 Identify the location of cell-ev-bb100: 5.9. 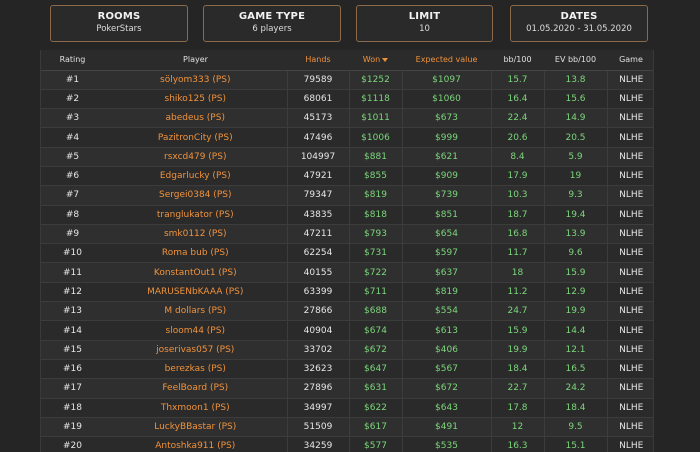
(576, 157).